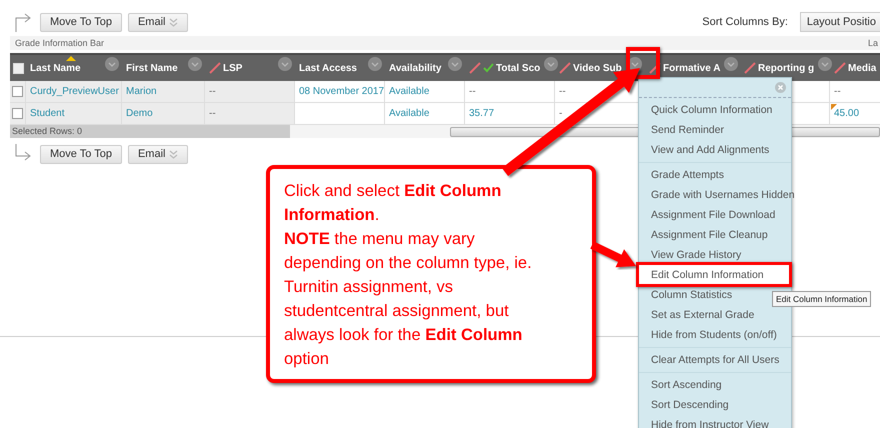 This screenshot has width=880, height=428. What do you see at coordinates (715, 235) in the screenshot?
I see `menu-item: Assignment File Cleanup` at bounding box center [715, 235].